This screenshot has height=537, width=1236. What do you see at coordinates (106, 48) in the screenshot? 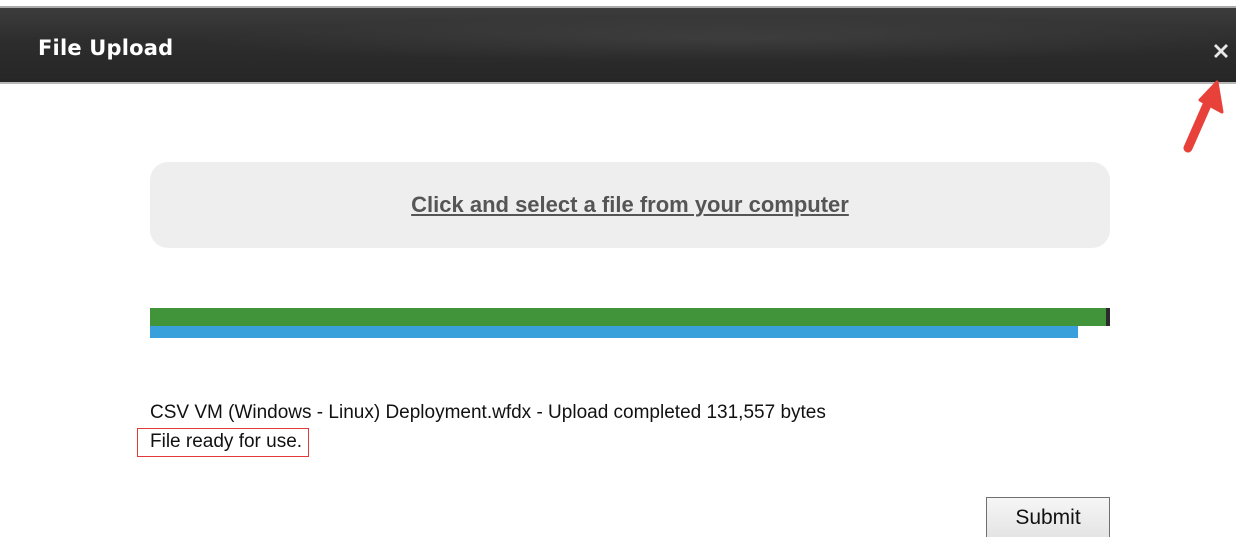
I see `dialog-title: File Upload` at bounding box center [106, 48].